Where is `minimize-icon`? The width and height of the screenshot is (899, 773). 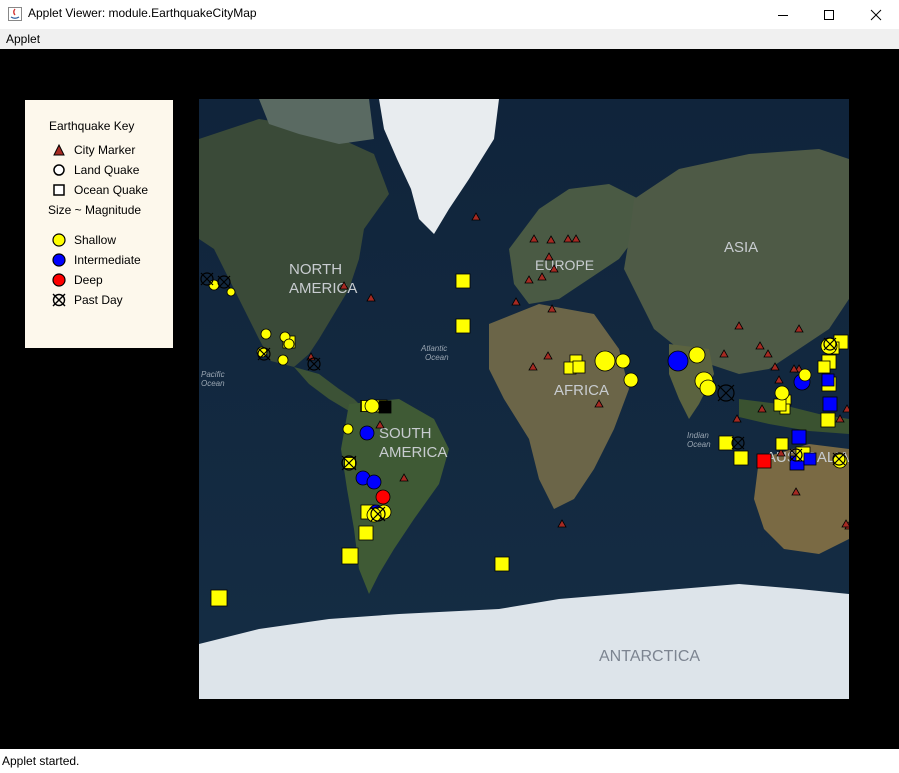
minimize-icon is located at coordinates (783, 15).